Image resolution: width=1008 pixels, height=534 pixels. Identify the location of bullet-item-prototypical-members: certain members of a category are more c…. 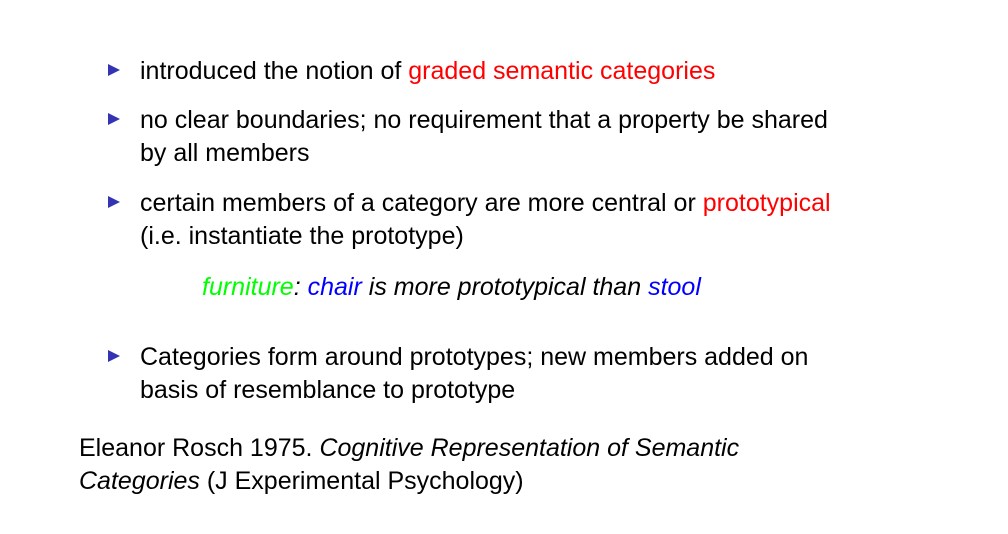
(518, 220).